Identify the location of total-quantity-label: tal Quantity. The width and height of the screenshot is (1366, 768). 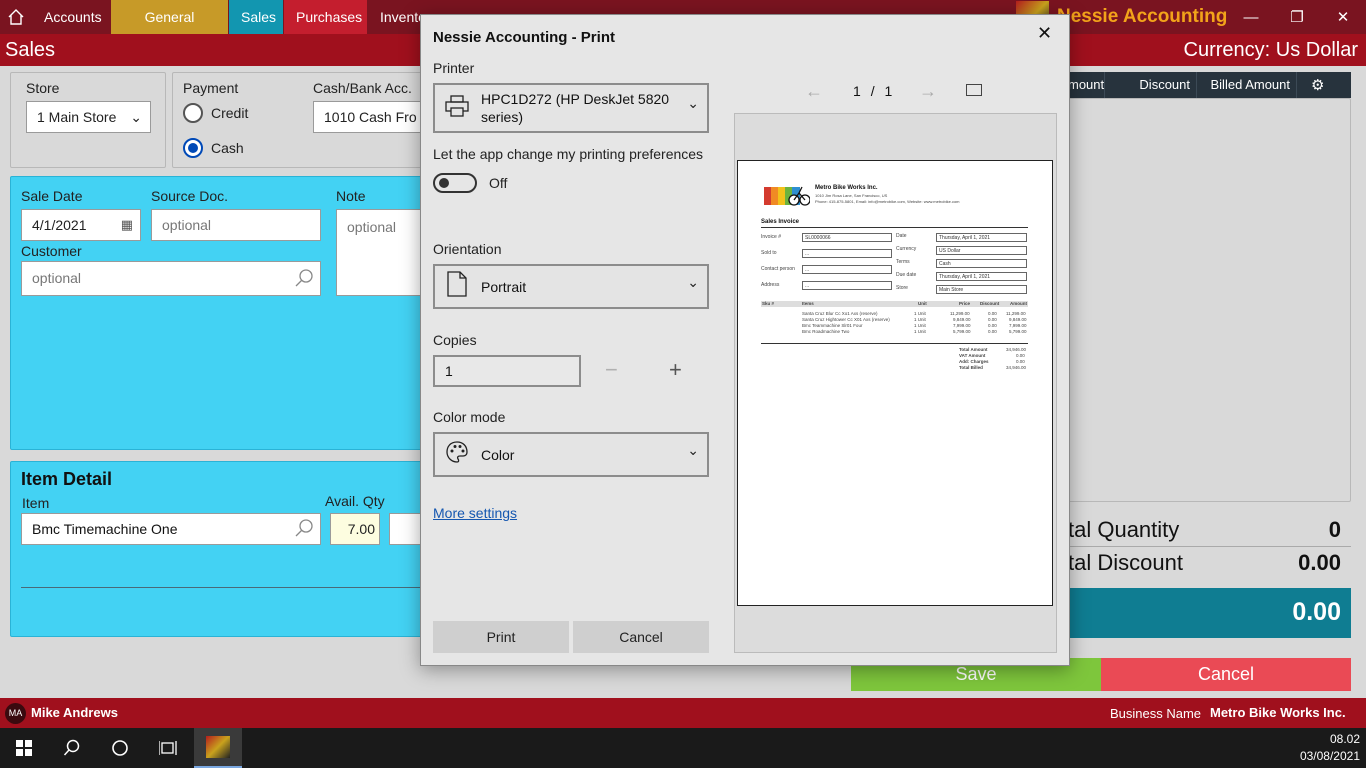
(1124, 529).